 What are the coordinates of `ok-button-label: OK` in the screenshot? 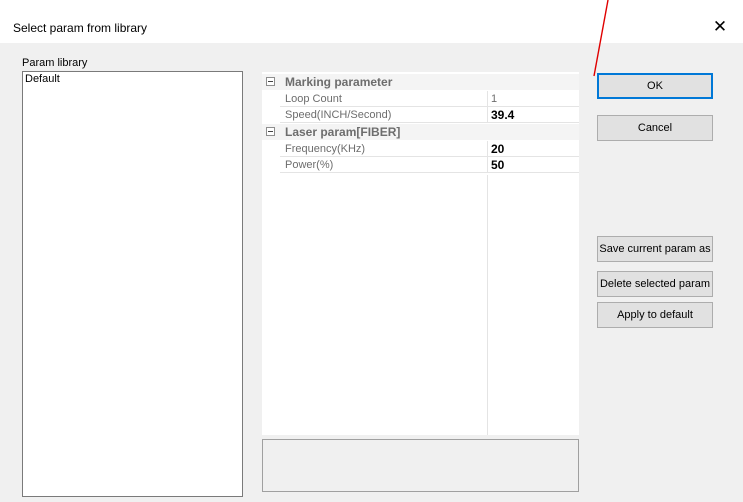 It's located at (655, 86).